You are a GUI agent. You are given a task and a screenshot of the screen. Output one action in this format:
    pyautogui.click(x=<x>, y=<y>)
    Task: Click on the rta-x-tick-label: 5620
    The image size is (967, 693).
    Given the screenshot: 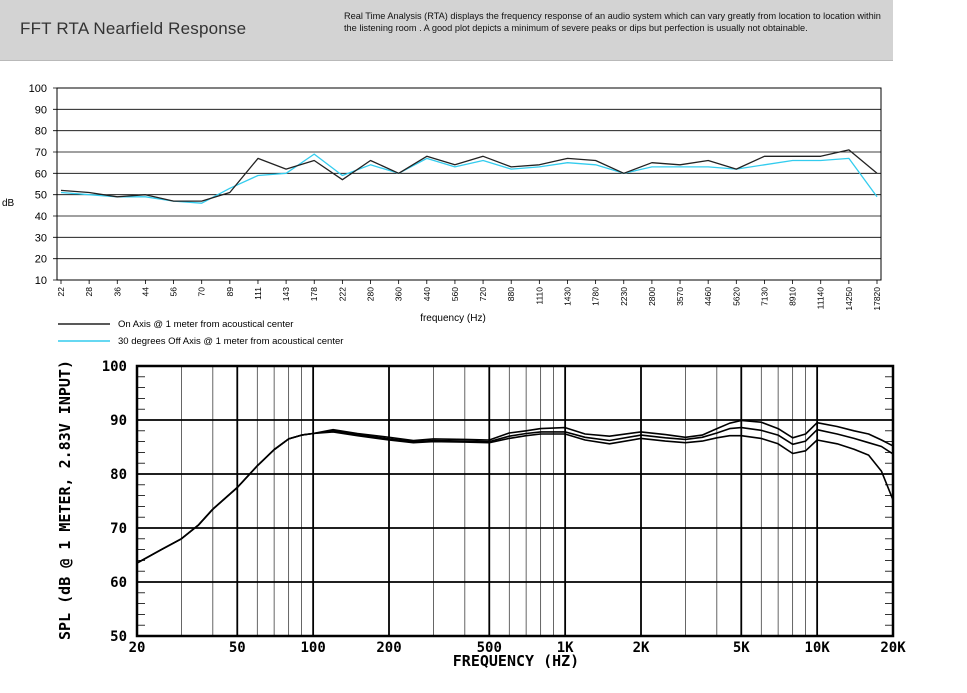 What is the action you would take?
    pyautogui.click(x=736, y=296)
    